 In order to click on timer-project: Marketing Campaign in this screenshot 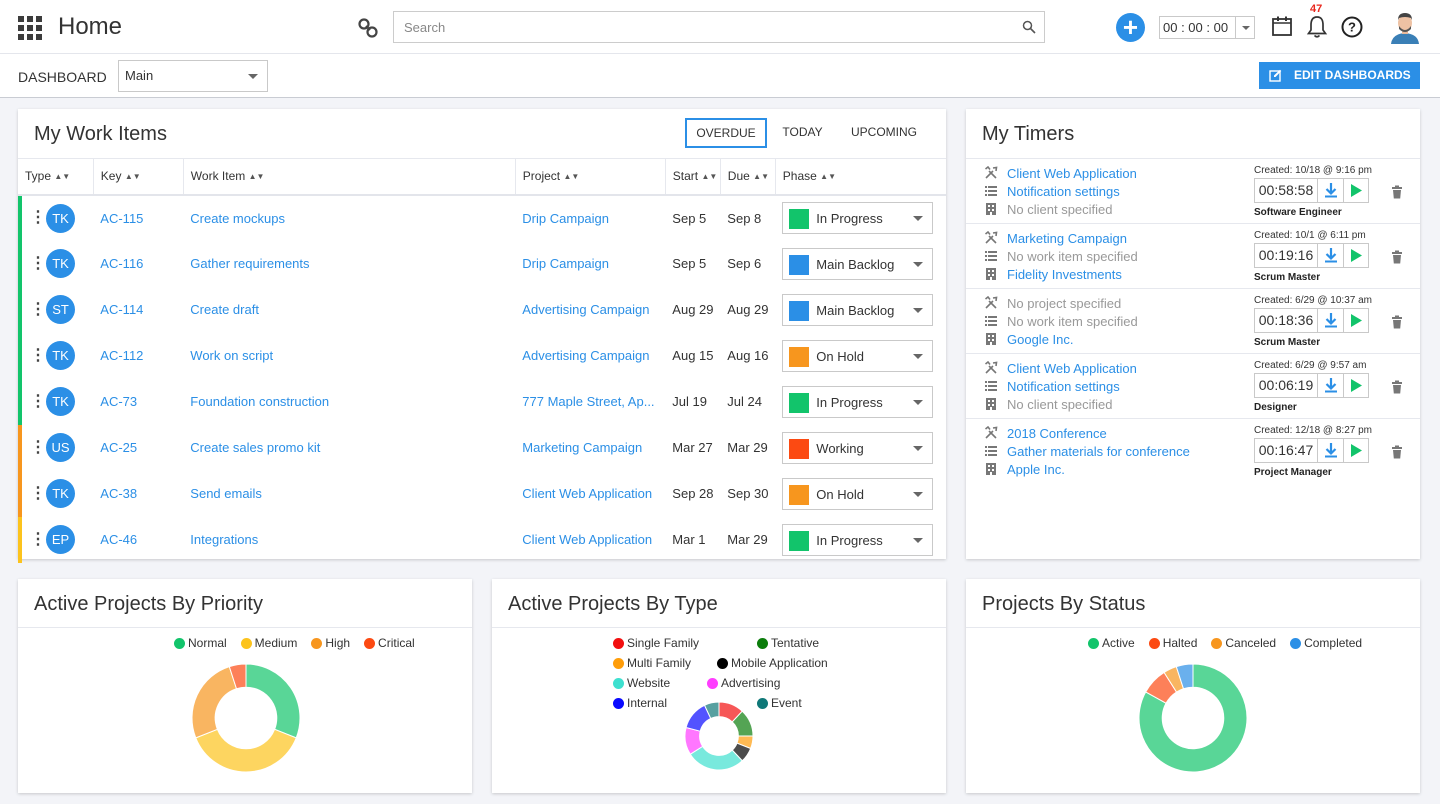, I will do `click(1067, 238)`.